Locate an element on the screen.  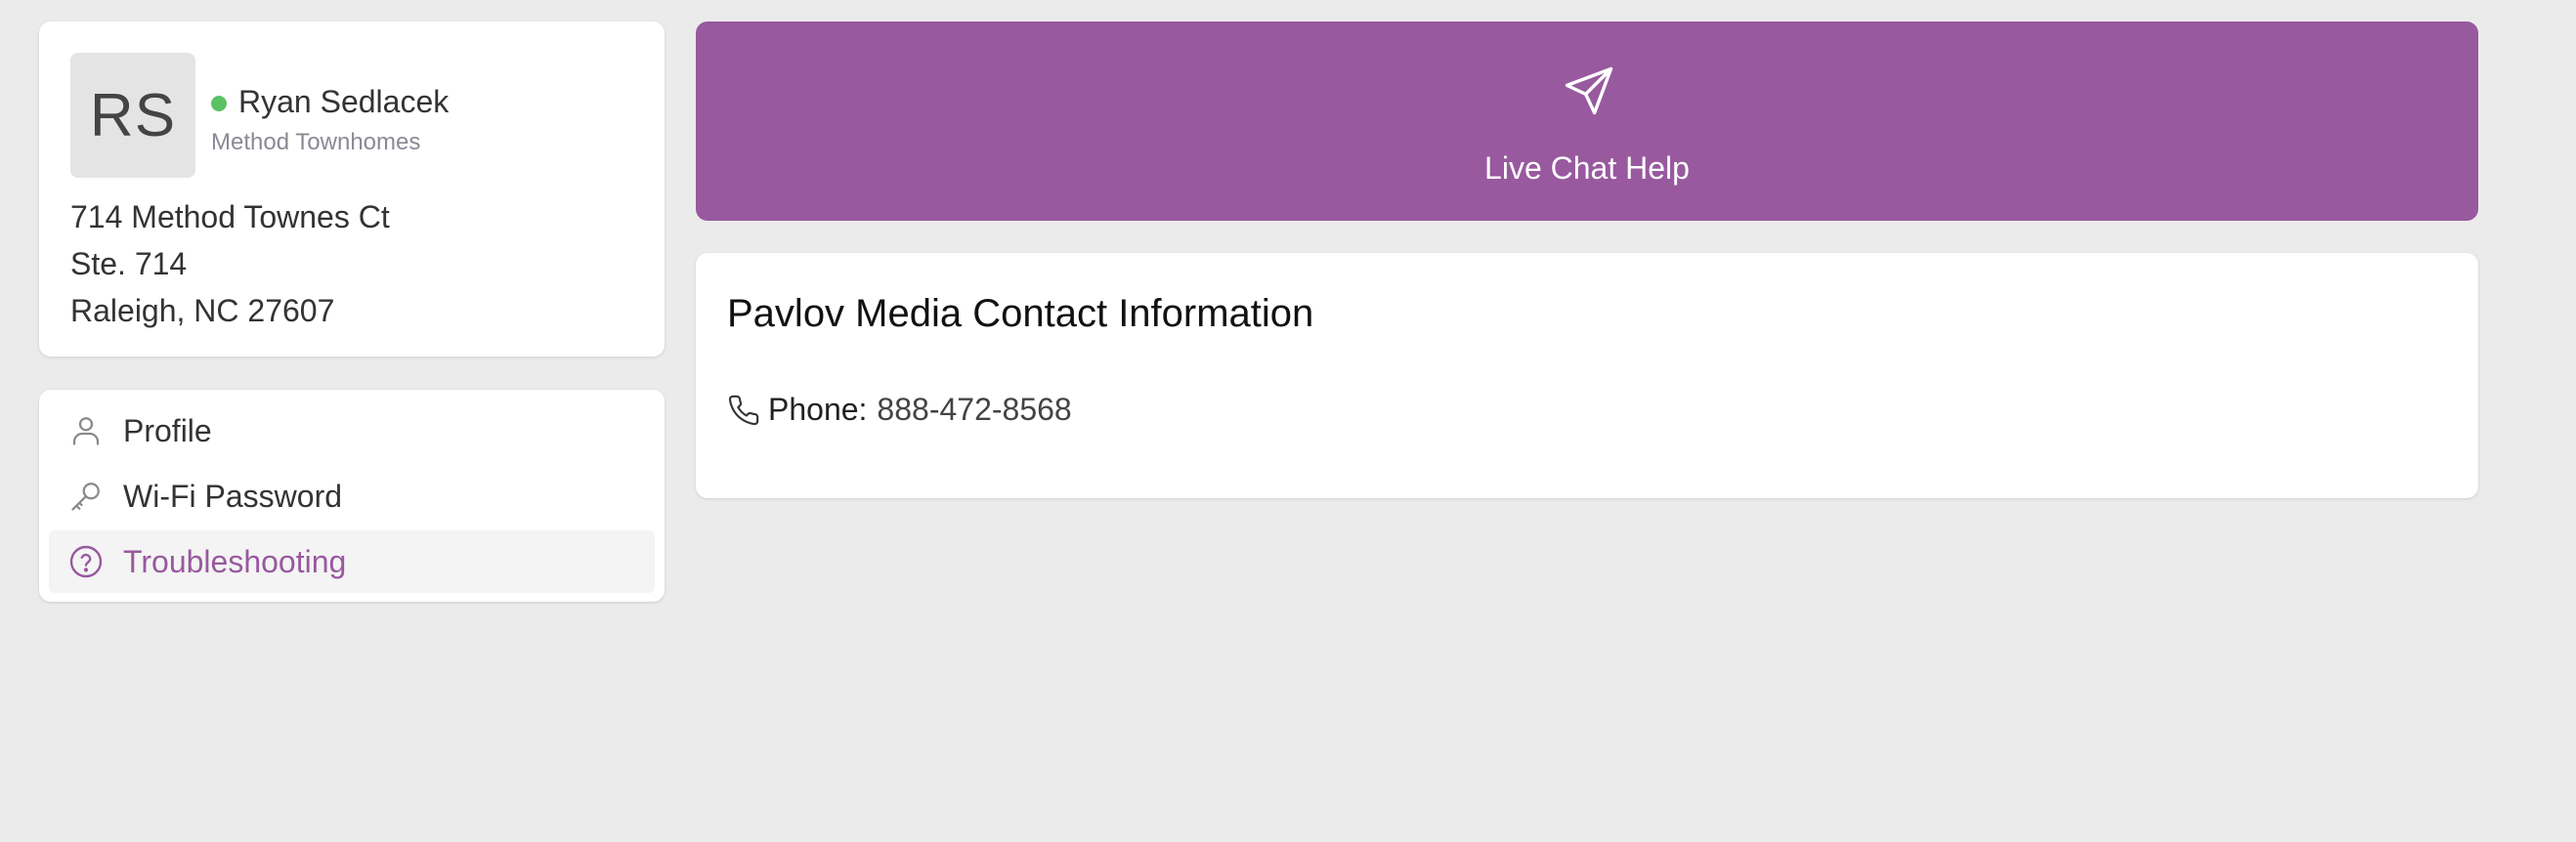
phone-row: Phone: 888-472-8568 is located at coordinates (899, 410).